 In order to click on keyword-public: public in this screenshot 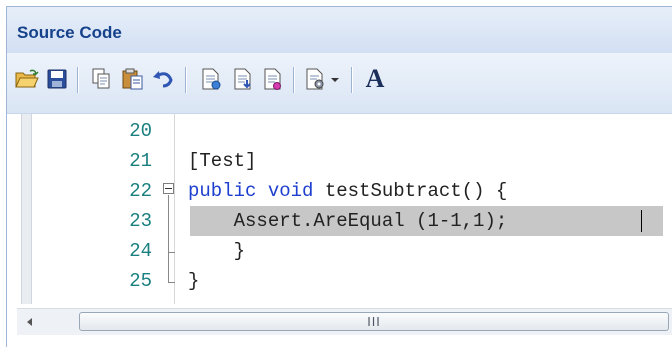, I will do `click(222, 191)`.